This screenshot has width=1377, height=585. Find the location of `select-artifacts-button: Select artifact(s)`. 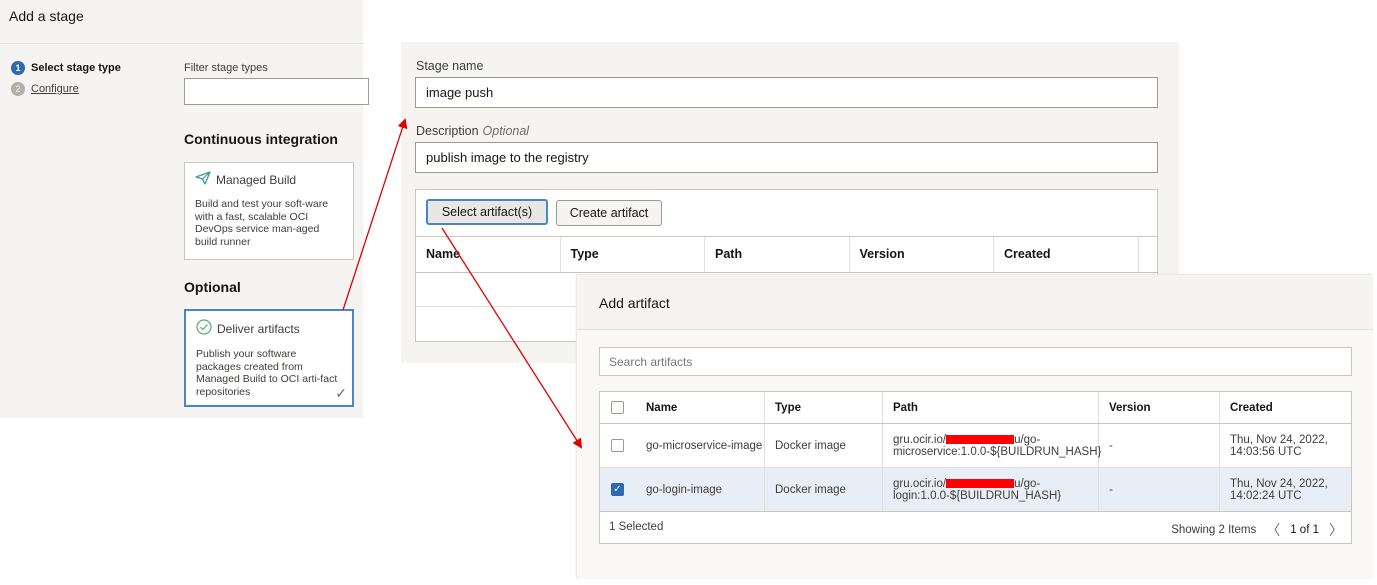

select-artifacts-button: Select artifact(s) is located at coordinates (487, 212).